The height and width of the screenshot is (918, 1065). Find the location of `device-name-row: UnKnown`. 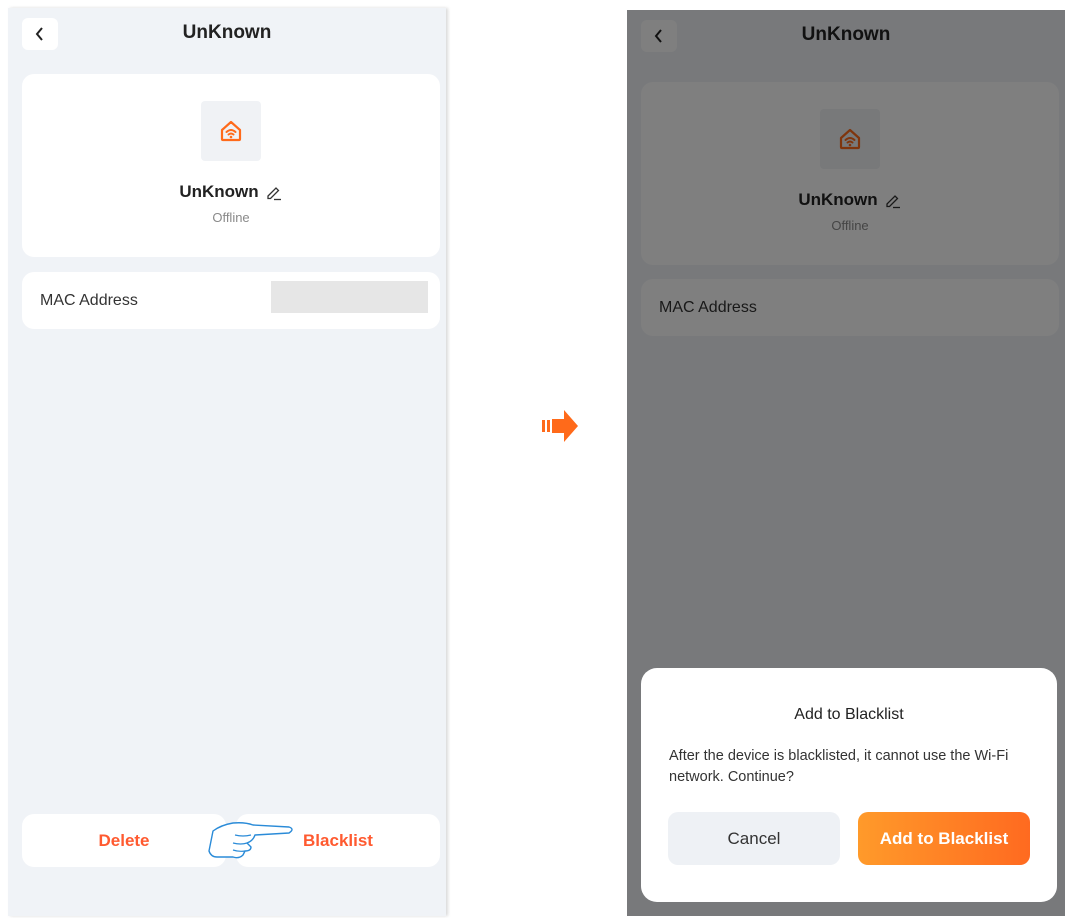

device-name-row: UnKnown is located at coordinates (231, 192).